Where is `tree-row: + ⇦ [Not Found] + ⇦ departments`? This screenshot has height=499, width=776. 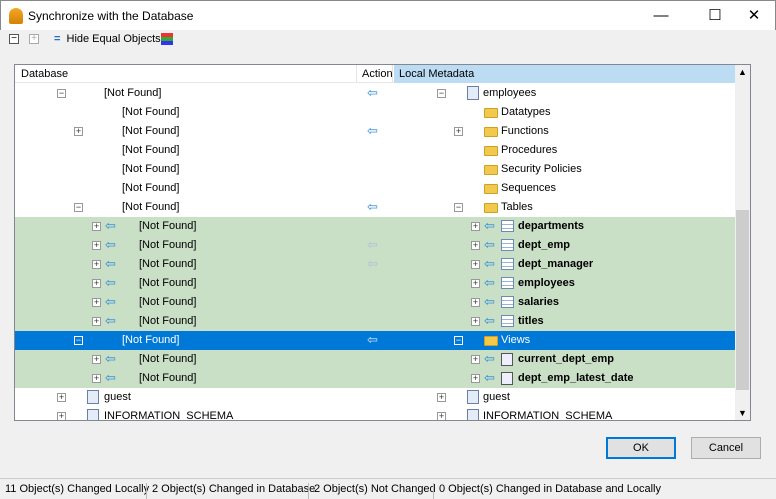
tree-row: + ⇦ [Not Found] + ⇦ departments is located at coordinates (375, 226).